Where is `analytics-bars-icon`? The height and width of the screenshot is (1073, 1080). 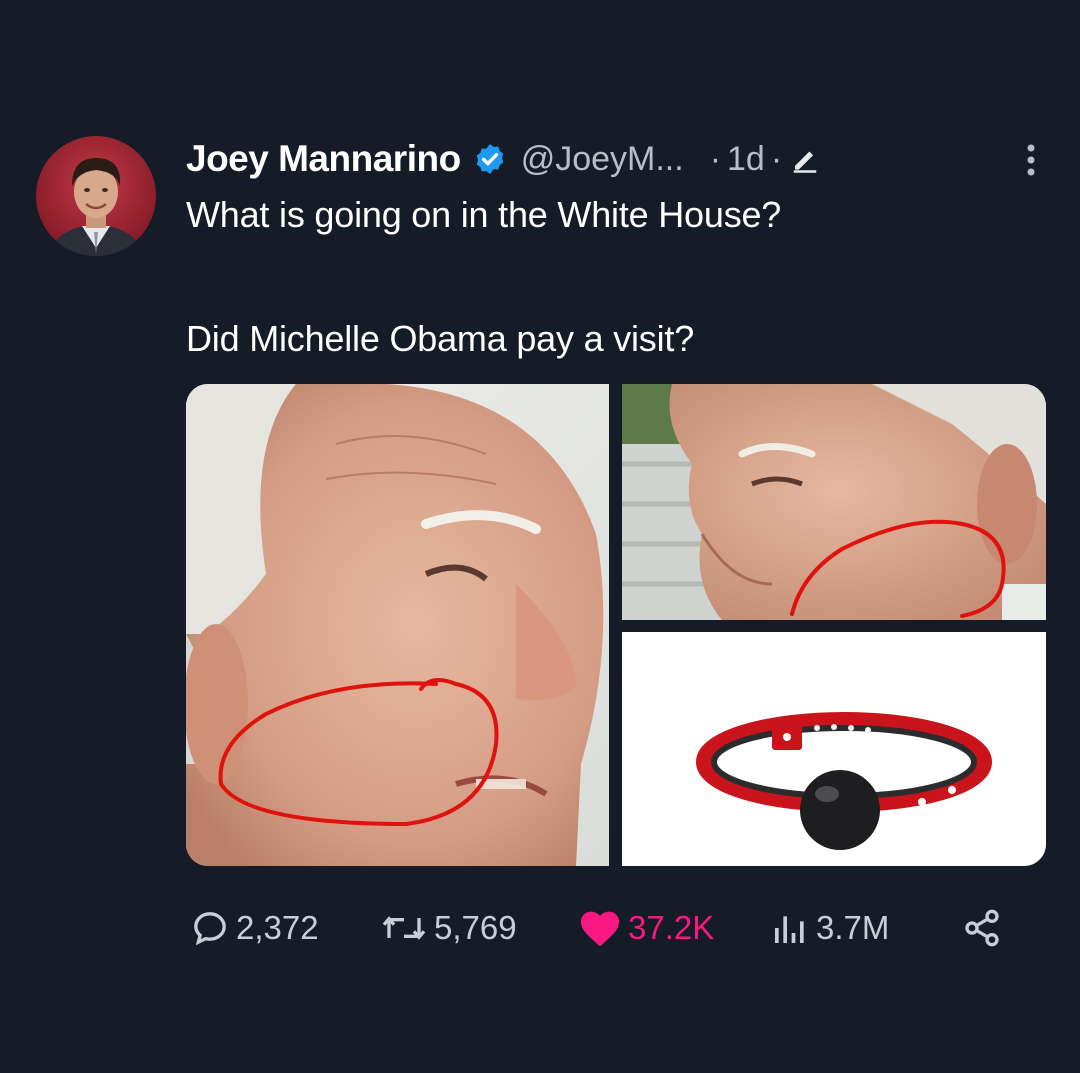 analytics-bars-icon is located at coordinates (790, 928).